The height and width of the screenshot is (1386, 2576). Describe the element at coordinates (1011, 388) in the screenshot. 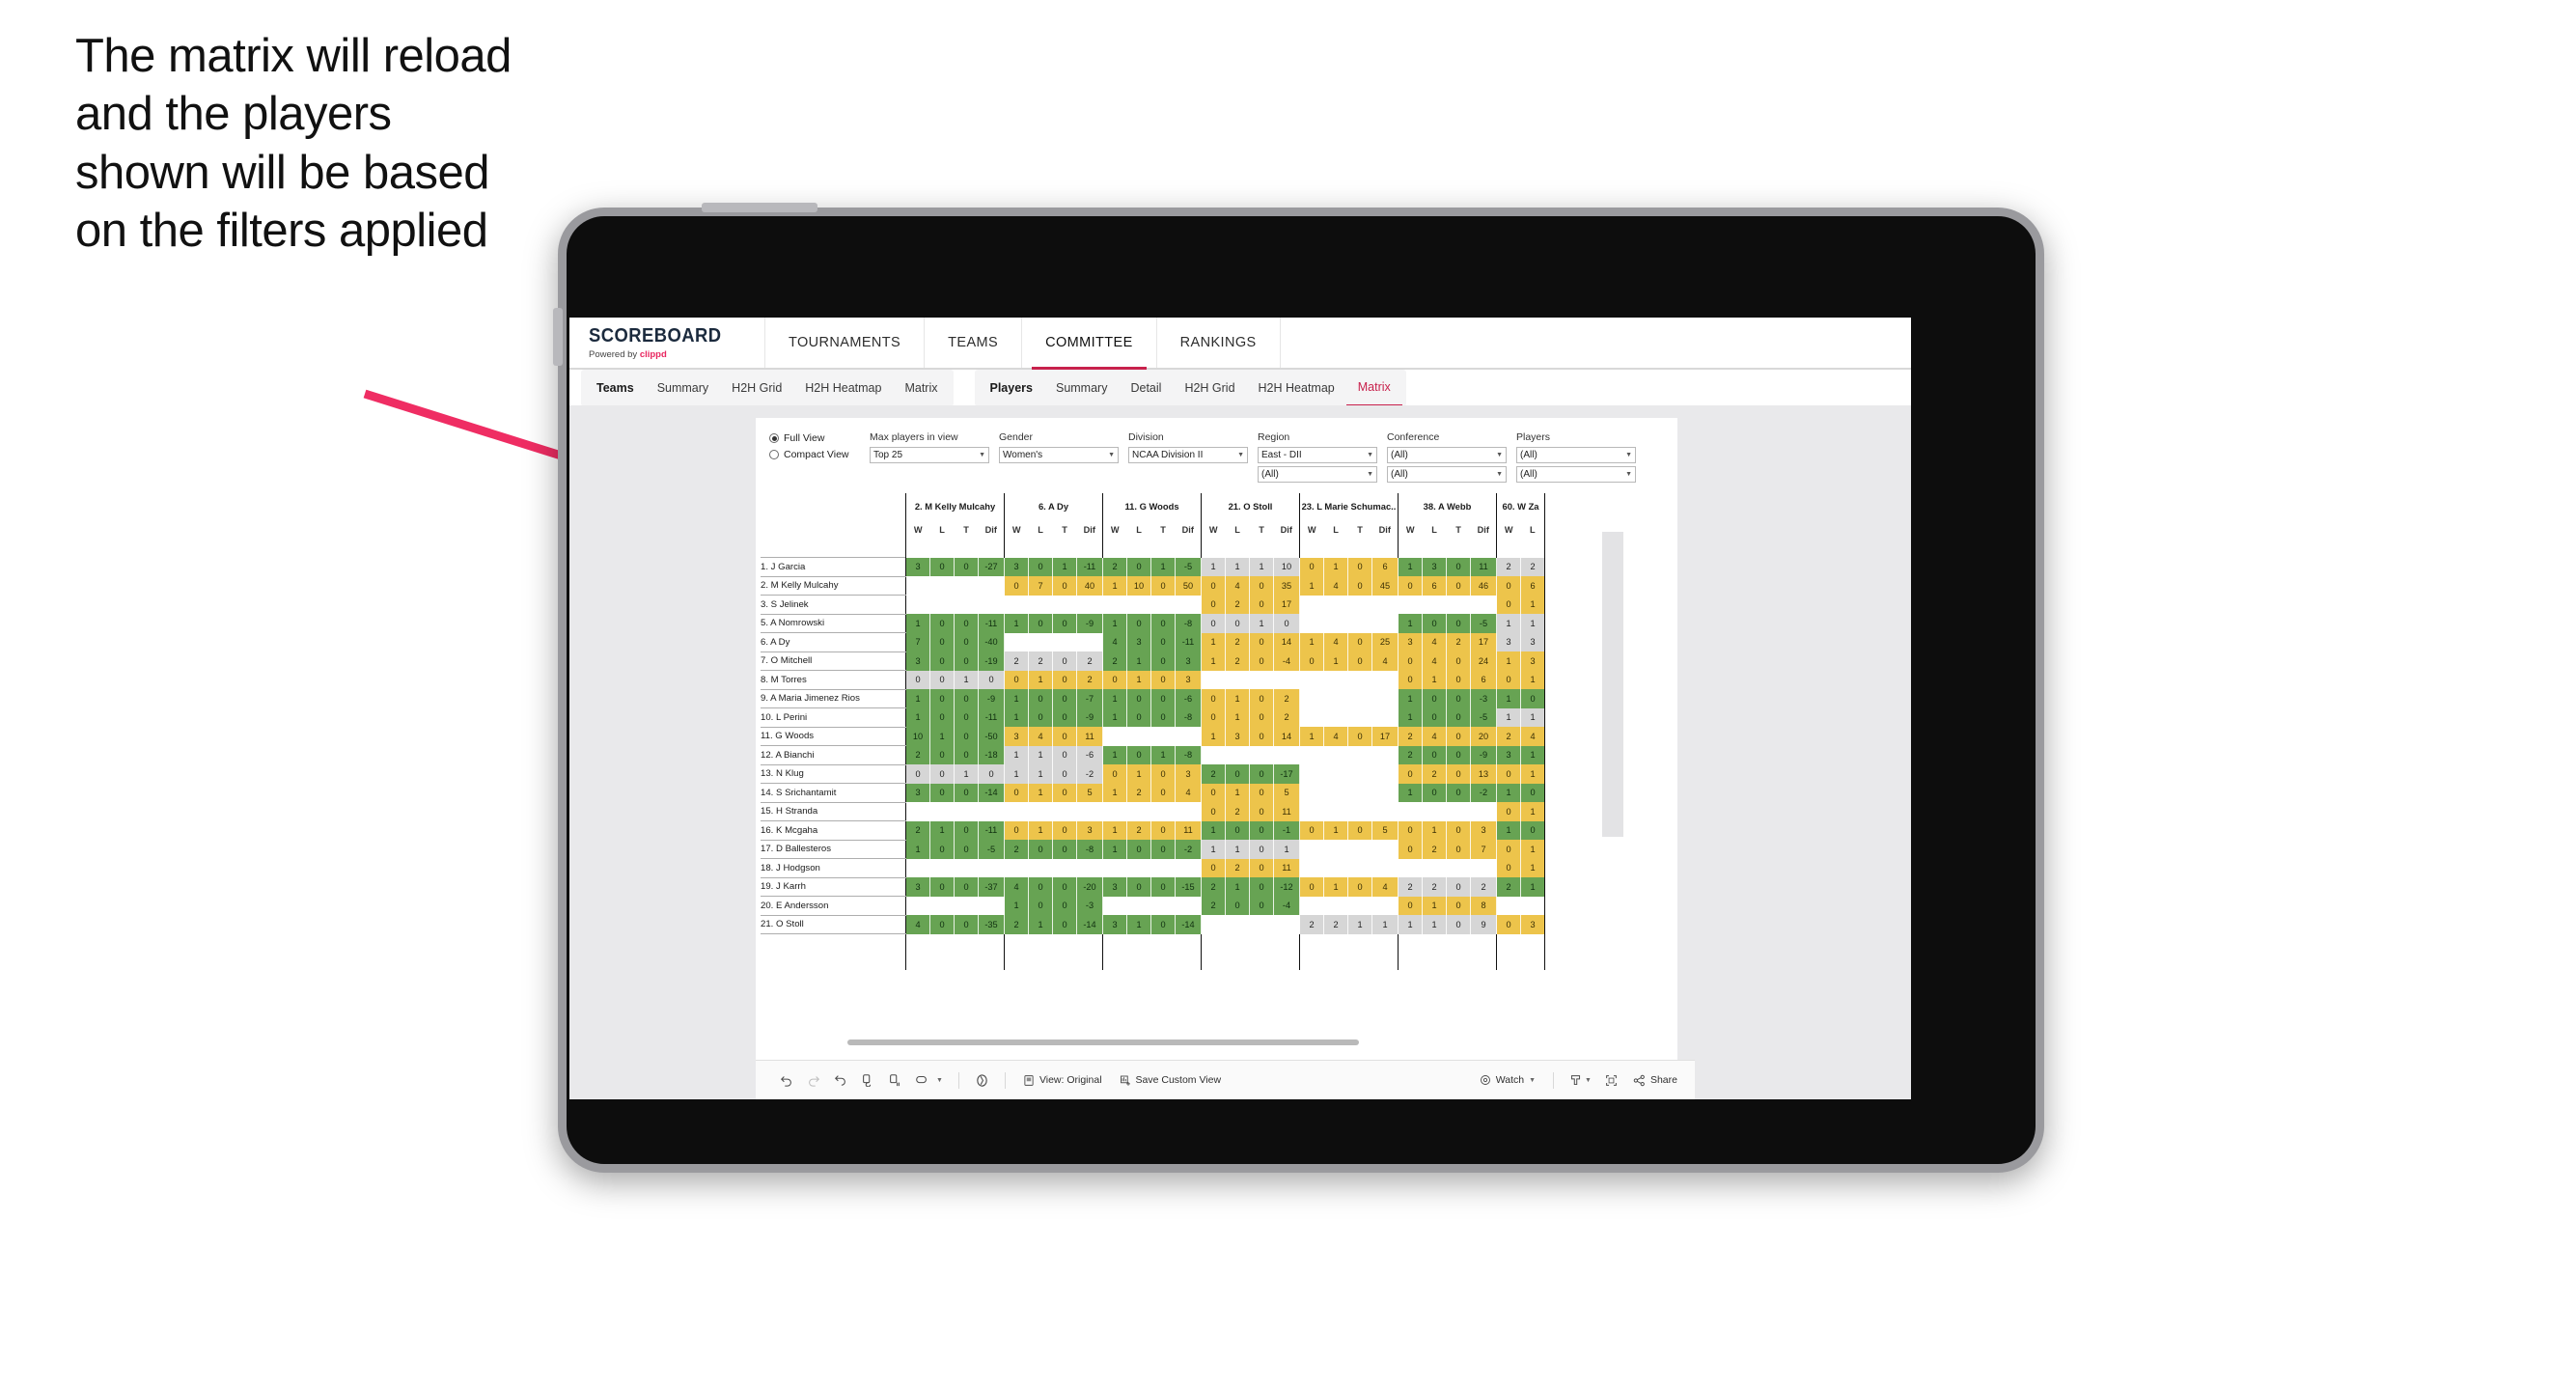

I see `subnav-players-heading: Players` at that location.